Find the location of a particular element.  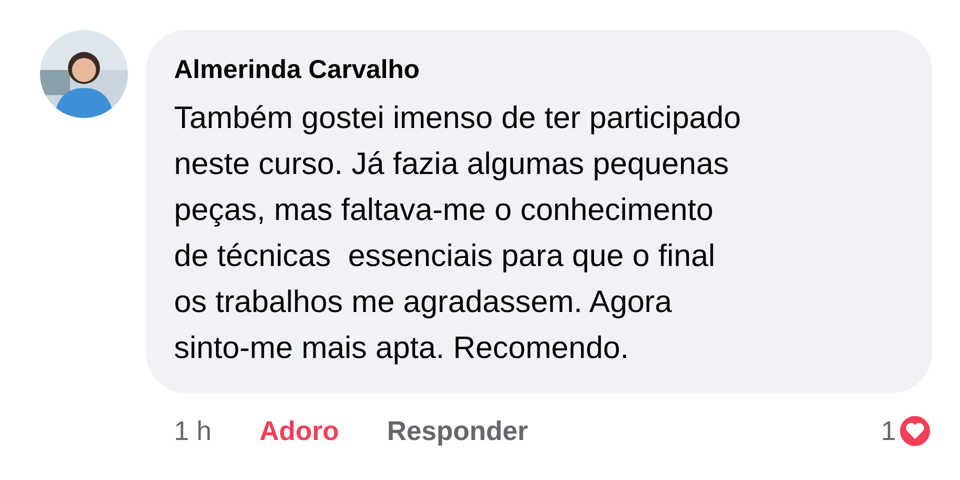

reaction-count: 1 is located at coordinates (888, 431).